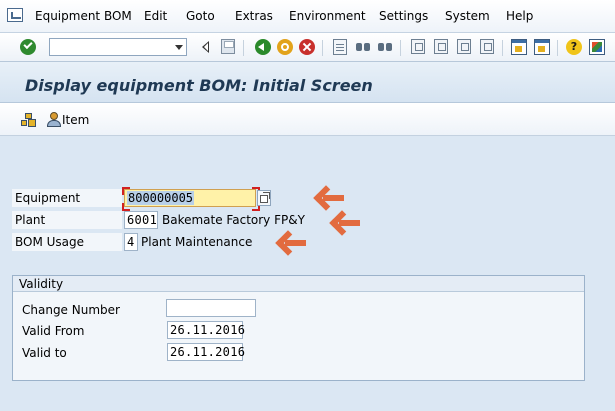 Image resolution: width=615 pixels, height=411 pixels. What do you see at coordinates (403, 16) in the screenshot?
I see `menu-settings: Settings` at bounding box center [403, 16].